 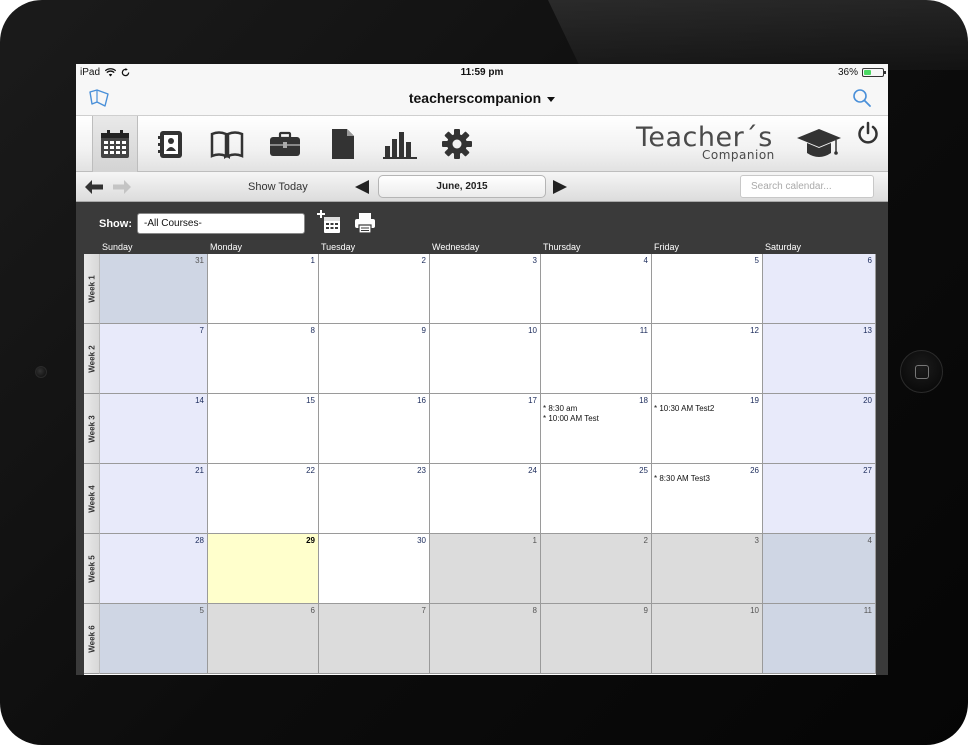 I want to click on calendar-day-cell: 30, so click(x=374, y=569).